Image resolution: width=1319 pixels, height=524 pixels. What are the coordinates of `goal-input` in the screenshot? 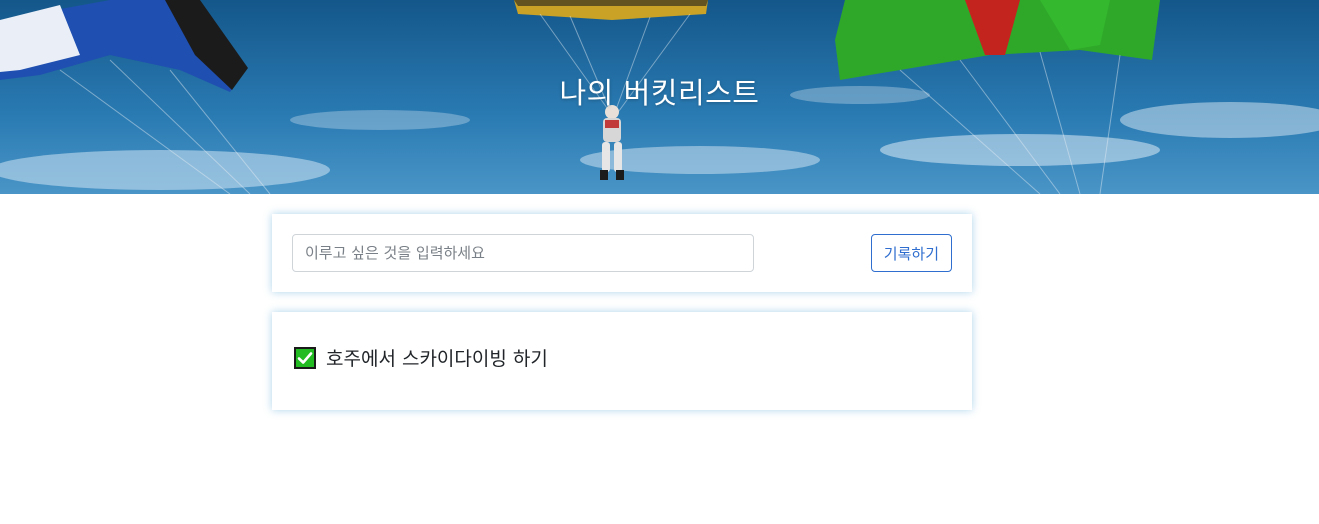 It's located at (523, 253).